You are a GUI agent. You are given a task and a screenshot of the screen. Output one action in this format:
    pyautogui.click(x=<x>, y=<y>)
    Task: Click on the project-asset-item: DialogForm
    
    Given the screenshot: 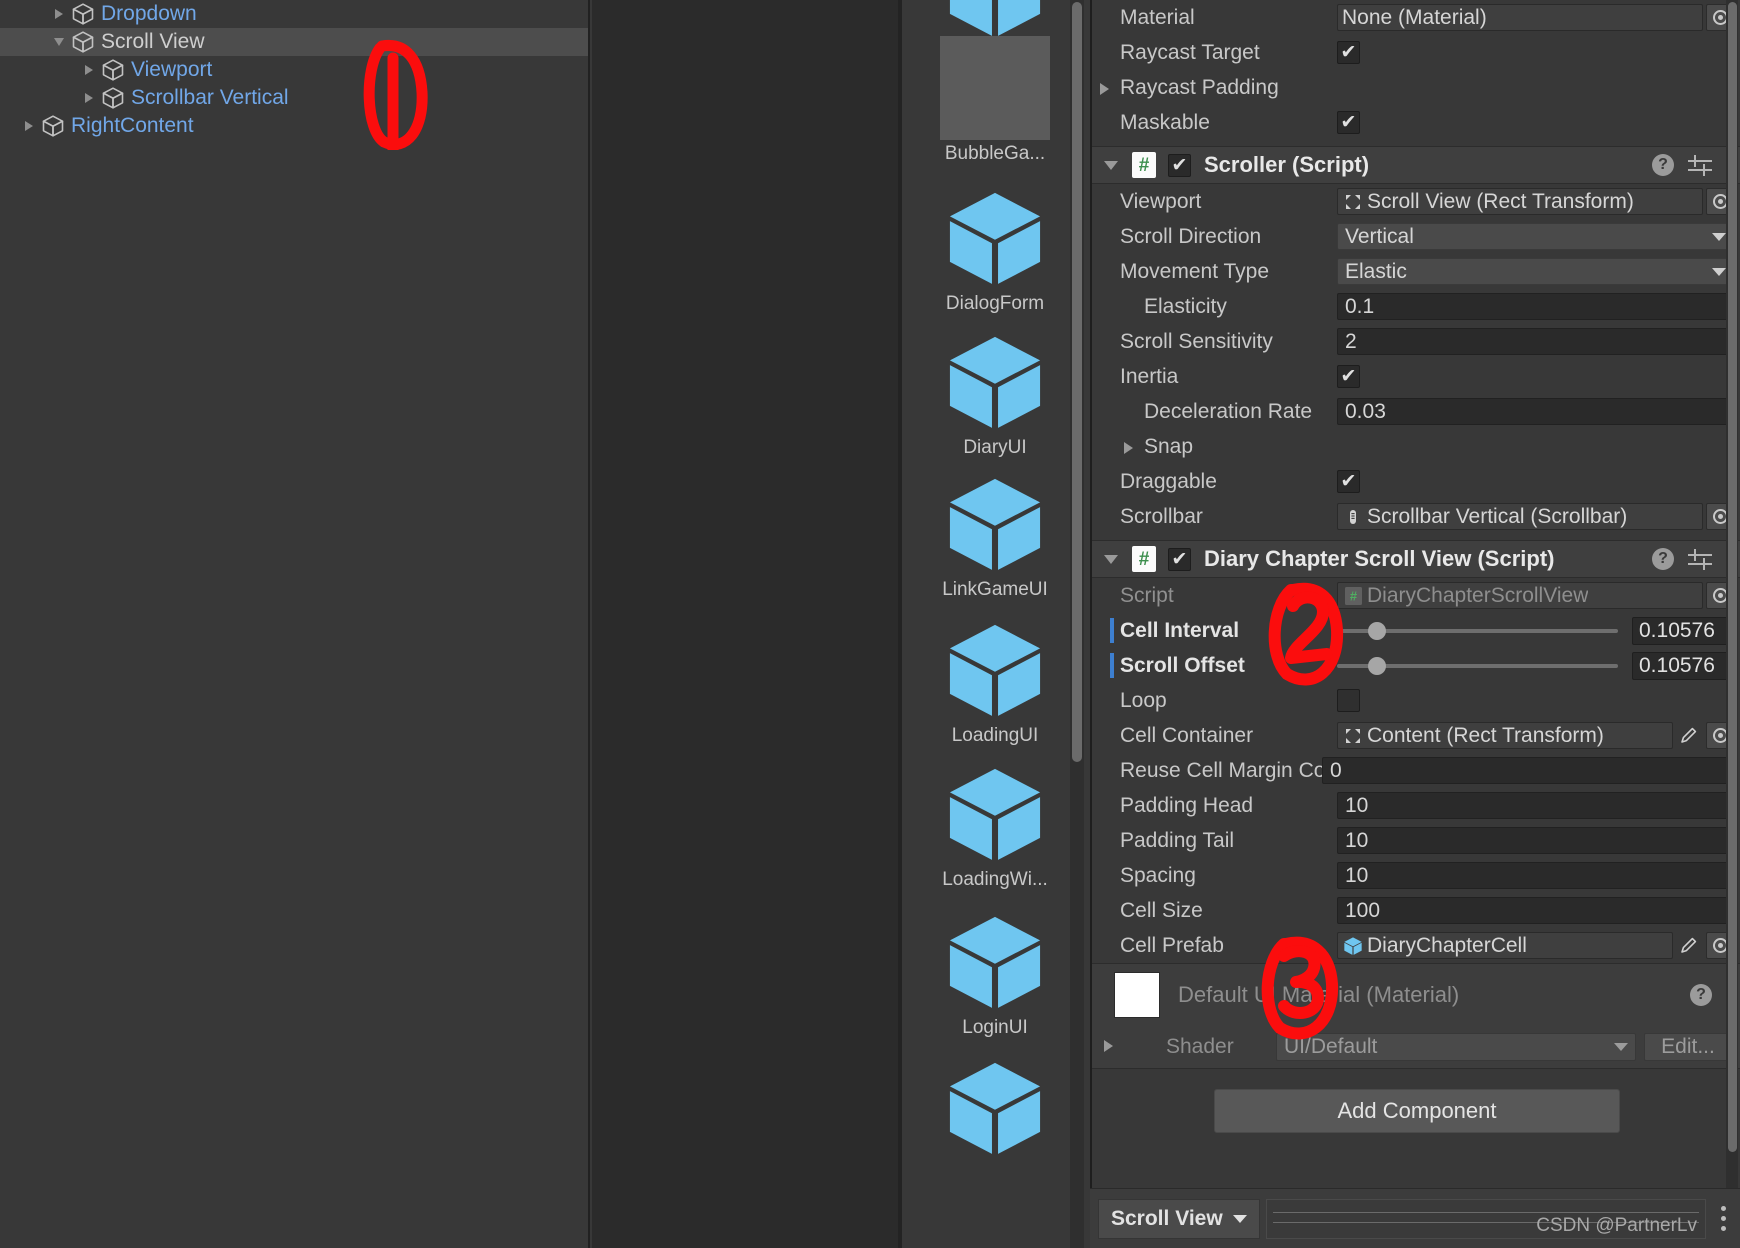 What is the action you would take?
    pyautogui.click(x=995, y=251)
    